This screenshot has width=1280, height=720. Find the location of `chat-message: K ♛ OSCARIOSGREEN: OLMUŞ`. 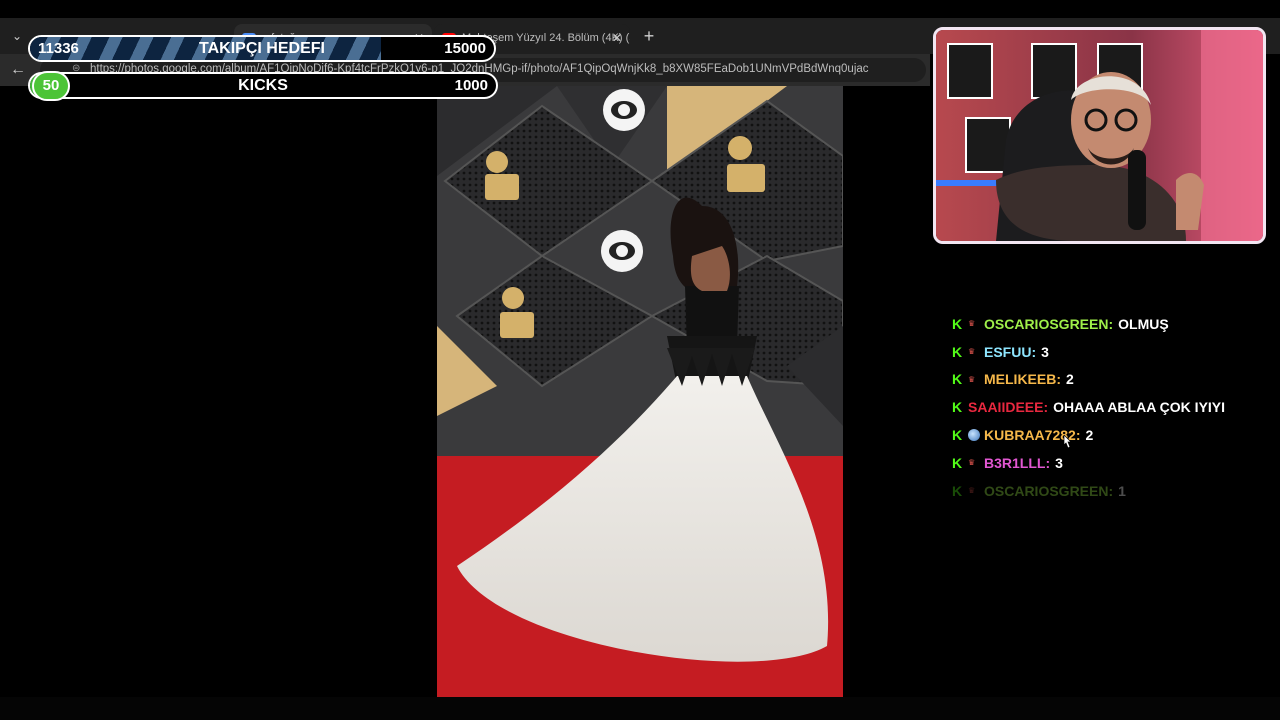

chat-message: K ♛ OSCARIOSGREEN: OLMUŞ is located at coordinates (1107, 324).